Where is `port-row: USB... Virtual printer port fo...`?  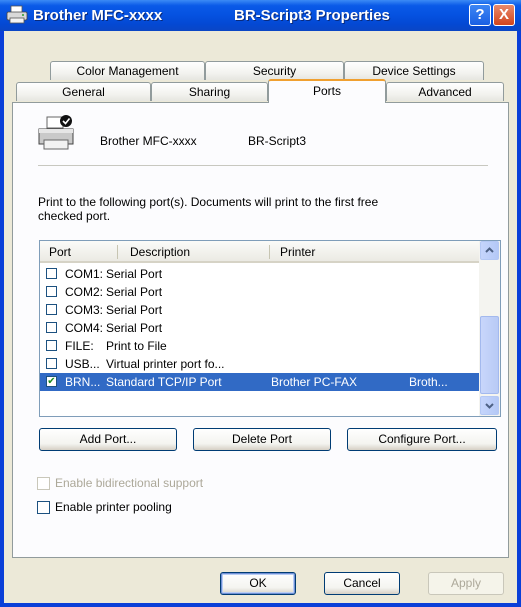 port-row: USB... Virtual printer port fo... is located at coordinates (259, 364).